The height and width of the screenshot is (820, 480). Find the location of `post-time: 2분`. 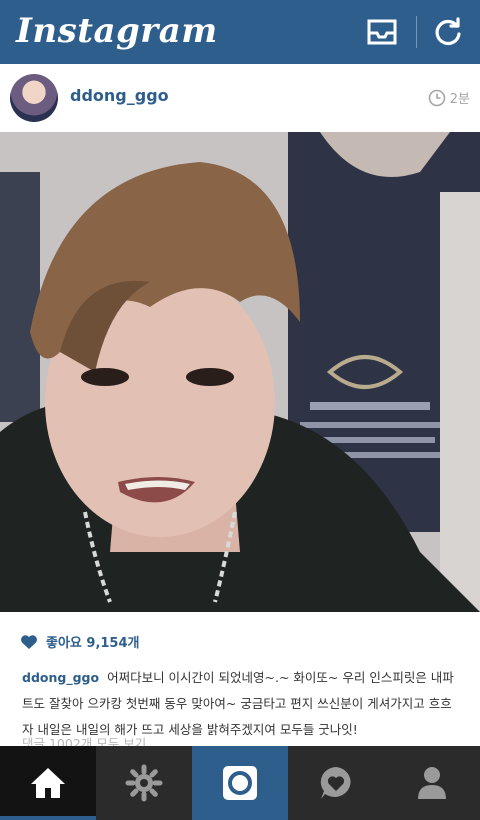

post-time: 2분 is located at coordinates (449, 97).